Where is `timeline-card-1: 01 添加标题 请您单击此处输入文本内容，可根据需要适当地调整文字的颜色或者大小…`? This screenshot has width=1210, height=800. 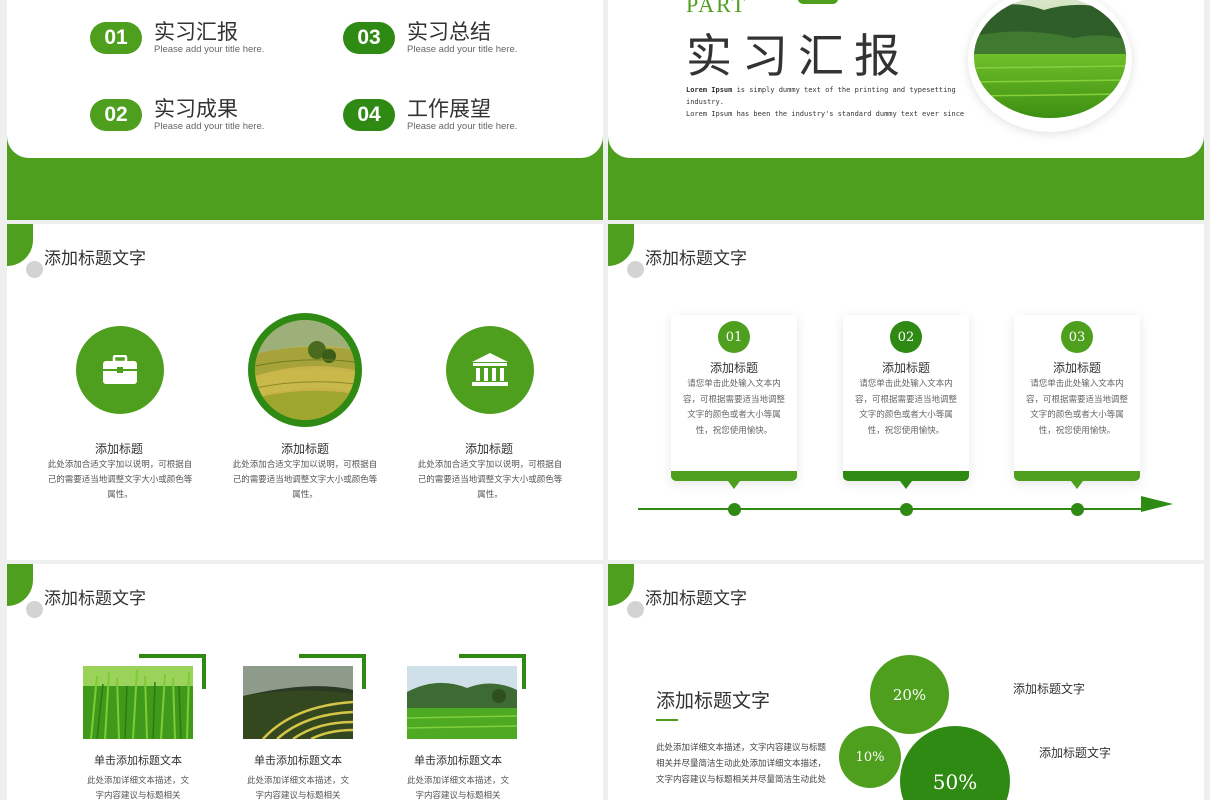 timeline-card-1: 01 添加标题 请您单击此处输入文本内容，可根据需要适当地调整文字的颜色或者大小… is located at coordinates (734, 402).